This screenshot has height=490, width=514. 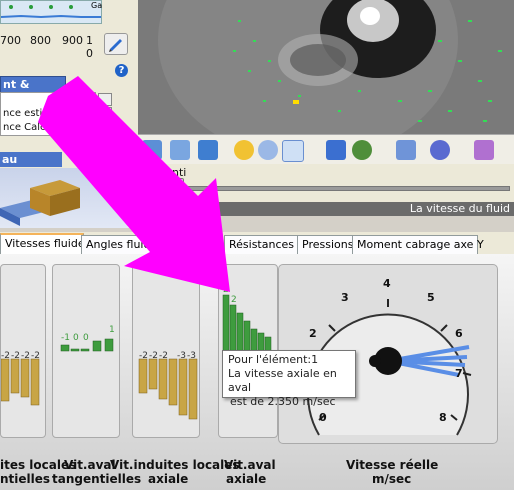 What do you see at coordinates (97, 479) in the screenshot?
I see `panel-label: tangentielles` at bounding box center [97, 479].